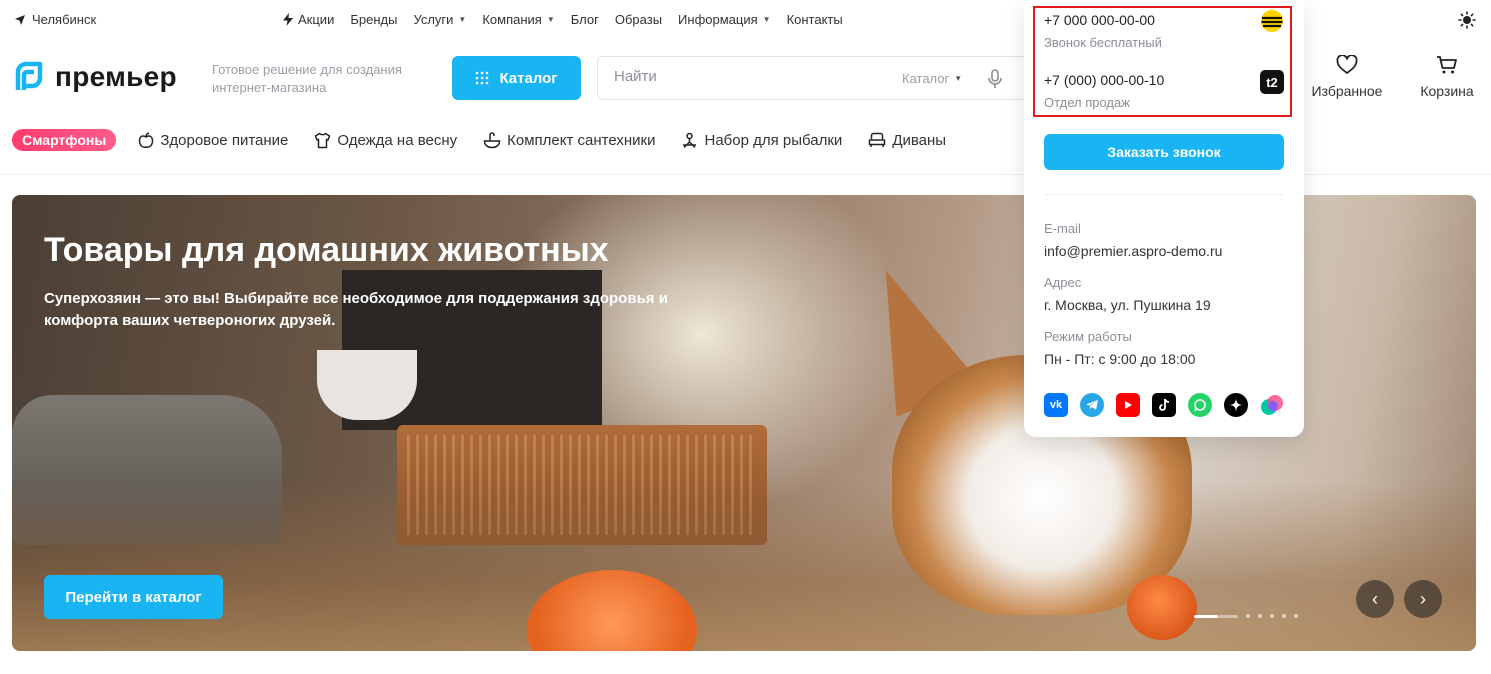 The height and width of the screenshot is (674, 1491). I want to click on city-selector: Челябинск, so click(55, 19).